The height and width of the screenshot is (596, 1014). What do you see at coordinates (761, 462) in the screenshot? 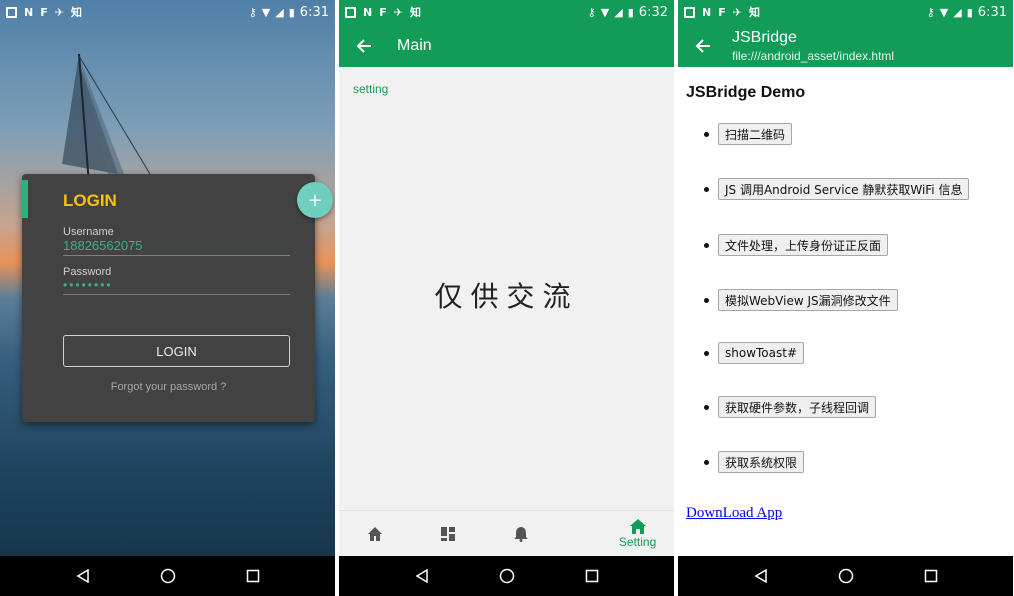
I see `system-permission-button: 获取系统权限` at bounding box center [761, 462].